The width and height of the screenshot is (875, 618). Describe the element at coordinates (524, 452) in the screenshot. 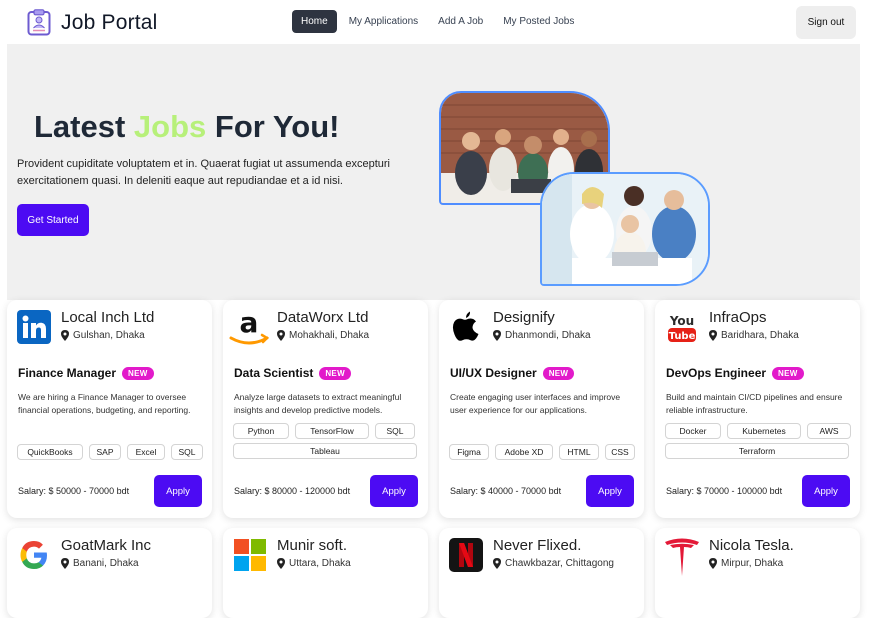

I see `skill-tag: Adobe XD` at that location.